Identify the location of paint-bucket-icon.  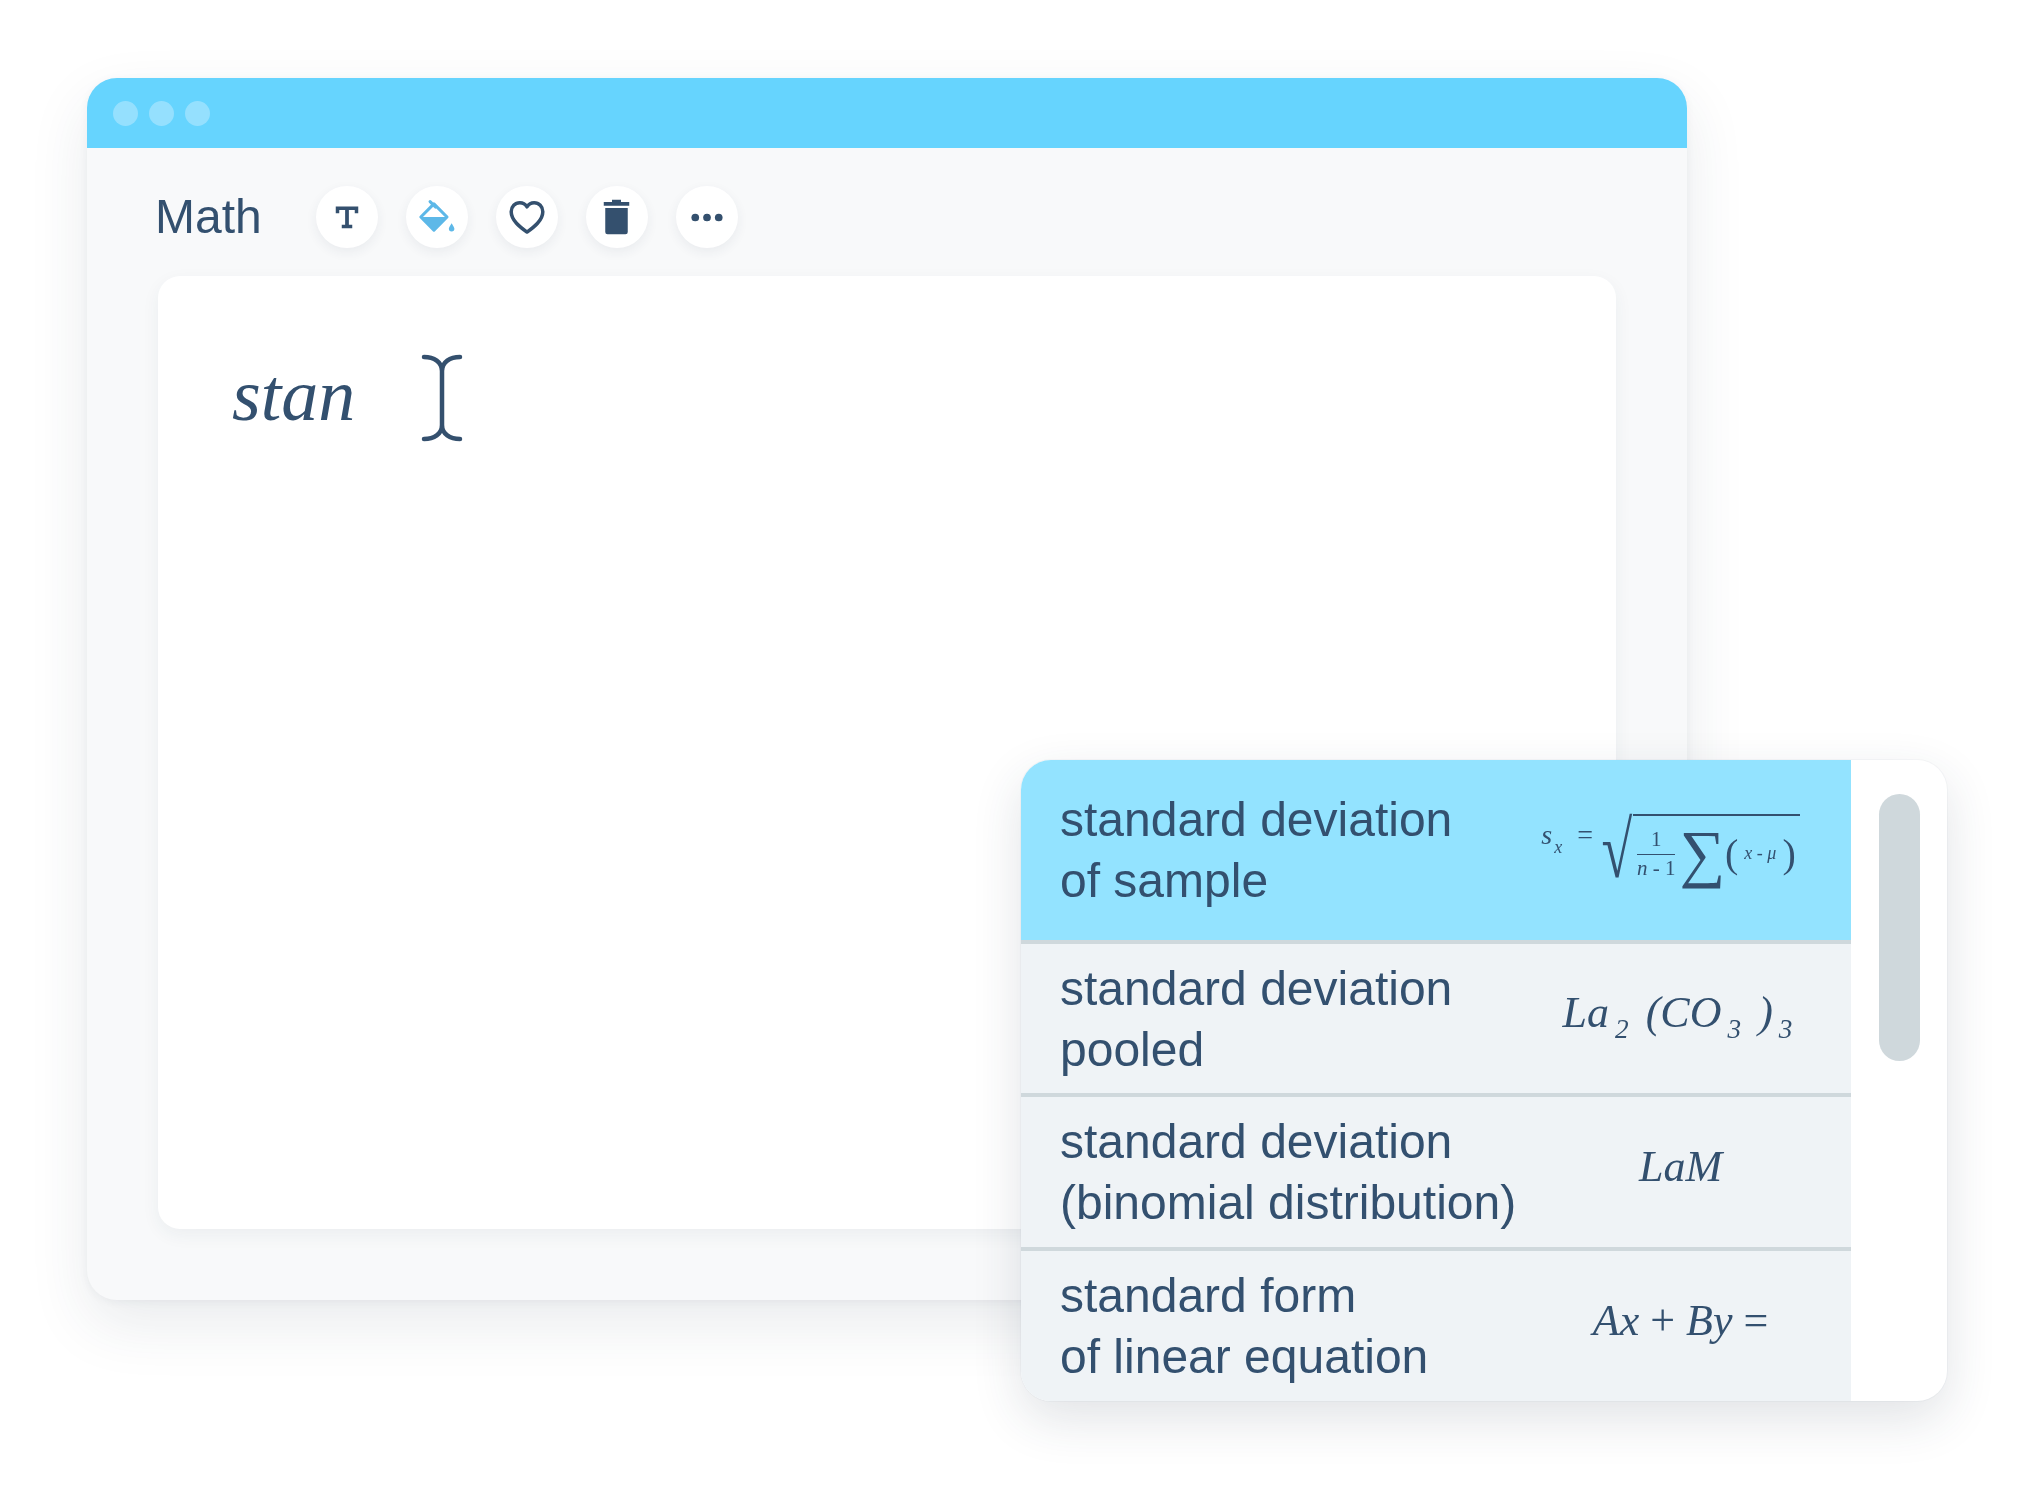
(436, 217).